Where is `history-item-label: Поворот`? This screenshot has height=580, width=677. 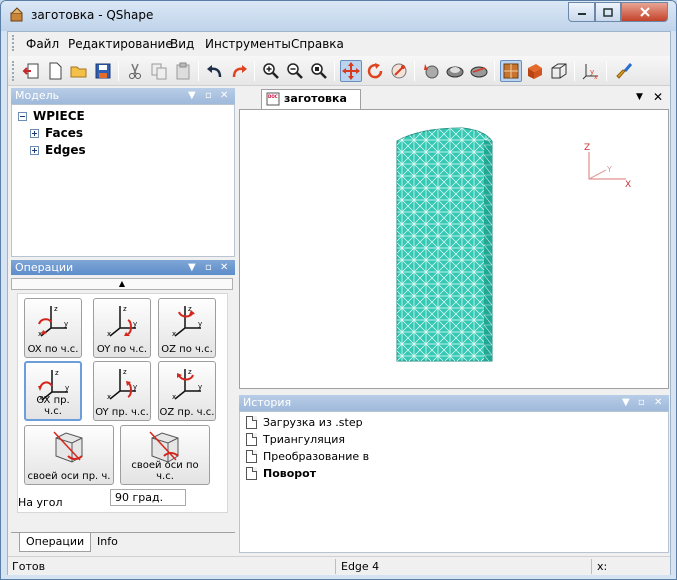 history-item-label: Поворот is located at coordinates (290, 473).